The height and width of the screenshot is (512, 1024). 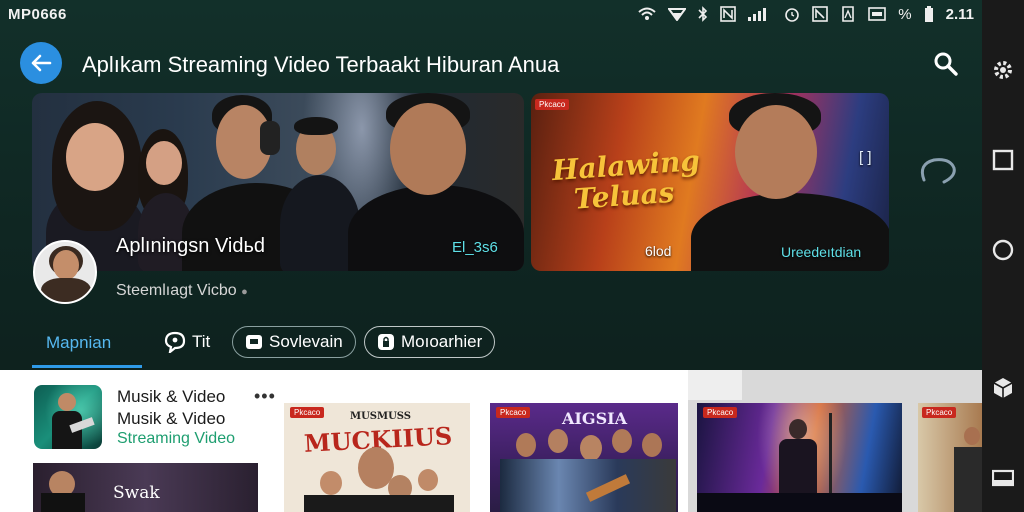 I want to click on channel-avatar, so click(x=65, y=272).